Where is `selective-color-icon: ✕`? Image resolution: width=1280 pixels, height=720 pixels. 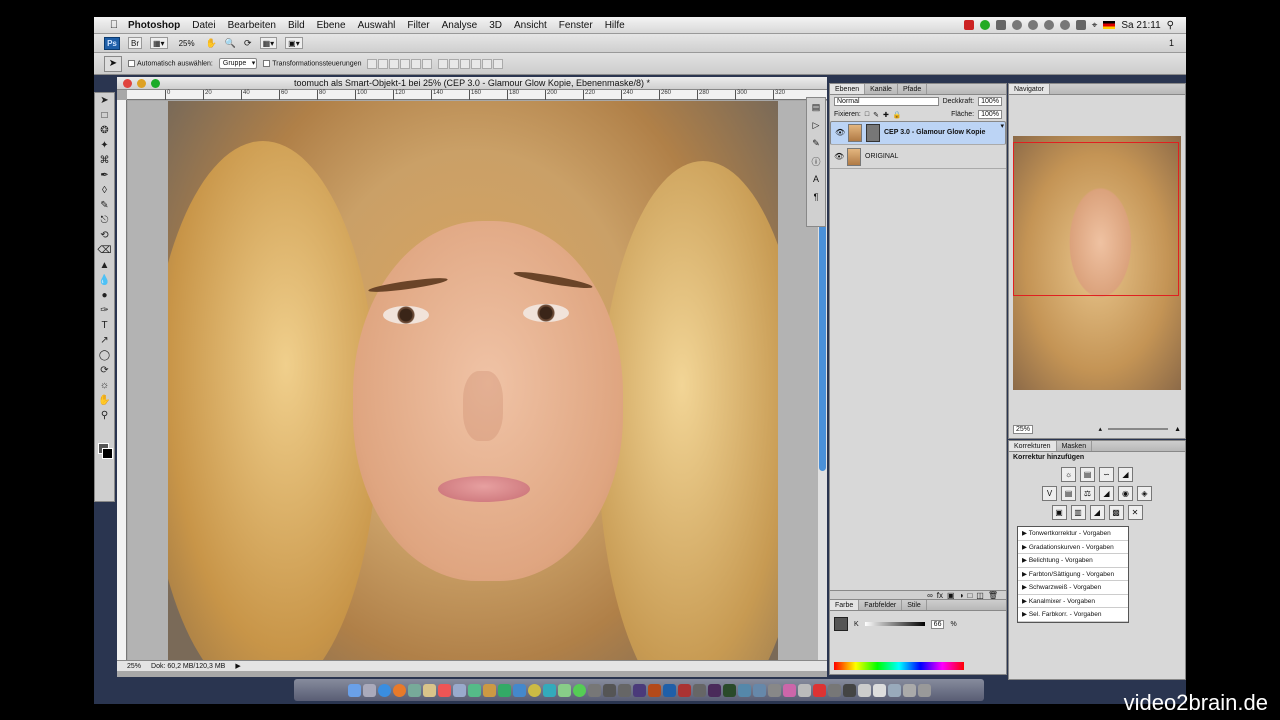
selective-color-icon: ✕ is located at coordinates (1135, 512).